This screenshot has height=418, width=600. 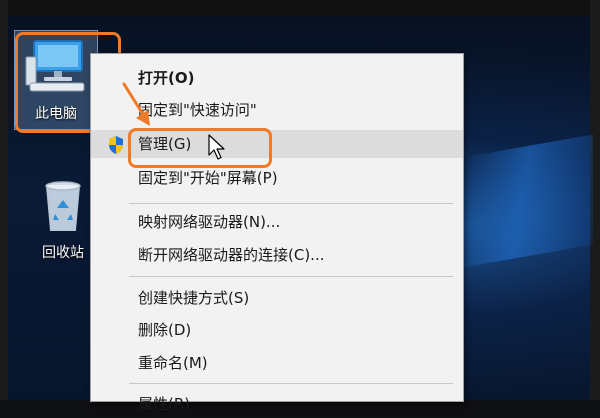 What do you see at coordinates (216, 147) in the screenshot?
I see `mouse-pointer-icon` at bounding box center [216, 147].